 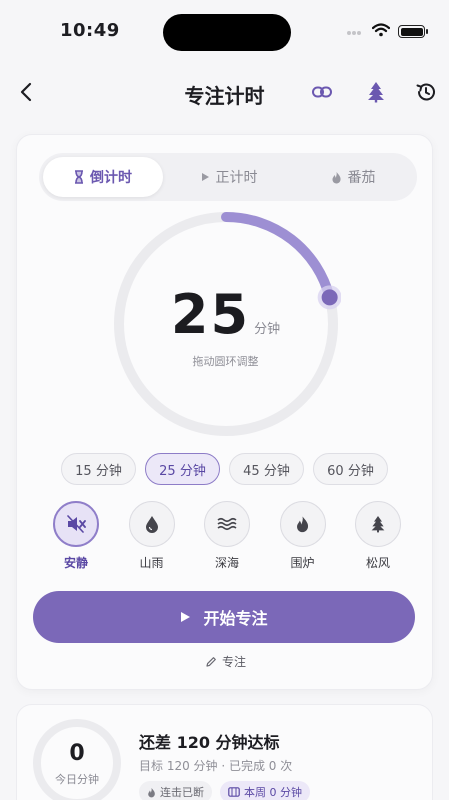 I want to click on streak-chip: 连击已断, so click(x=175, y=790).